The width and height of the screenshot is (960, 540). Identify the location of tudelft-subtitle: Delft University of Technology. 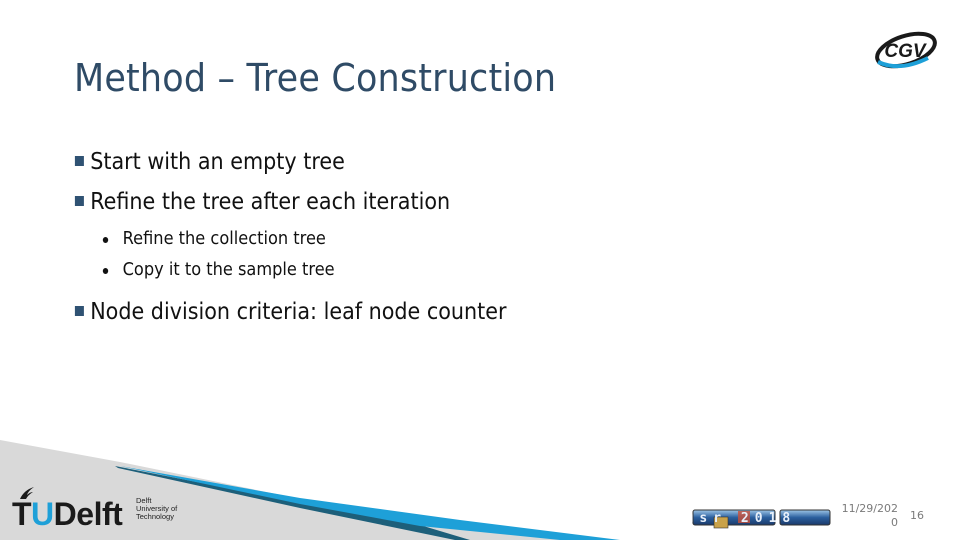
(157, 508).